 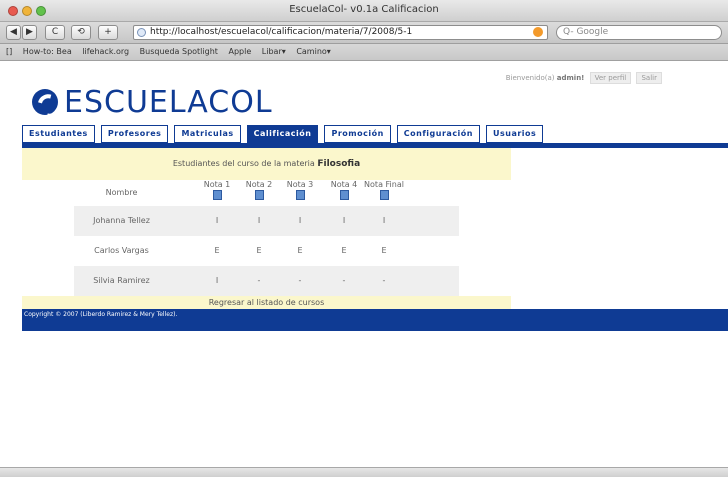 I want to click on header-nota-1: Nota 1, so click(x=217, y=190).